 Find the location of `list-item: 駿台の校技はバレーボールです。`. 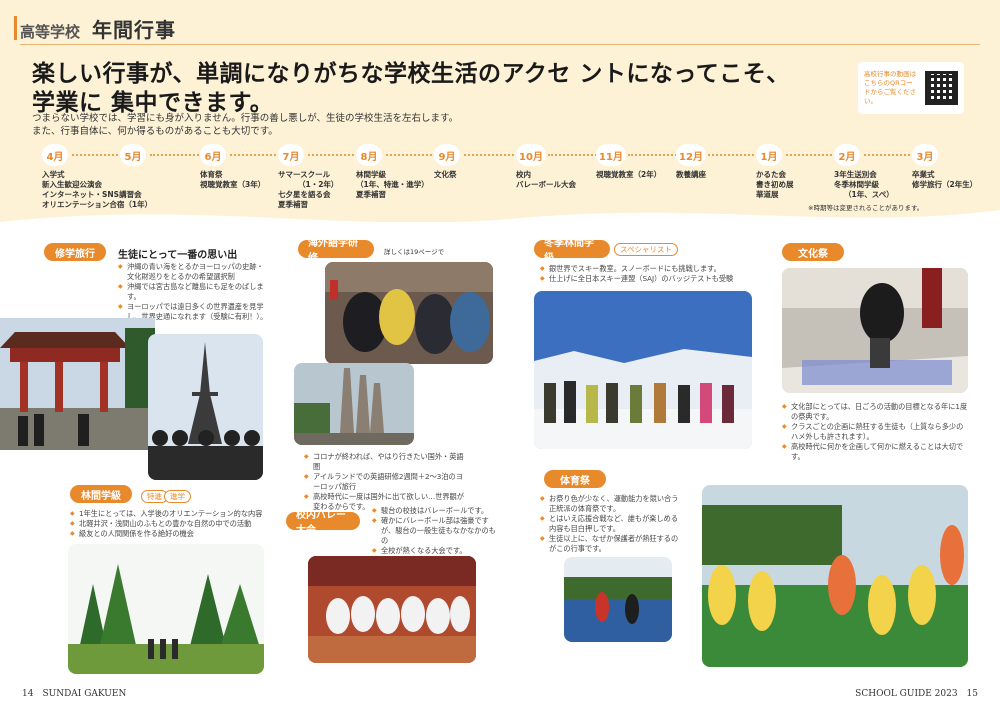

list-item: 駿台の校技はバレーボールです。 is located at coordinates (436, 511).